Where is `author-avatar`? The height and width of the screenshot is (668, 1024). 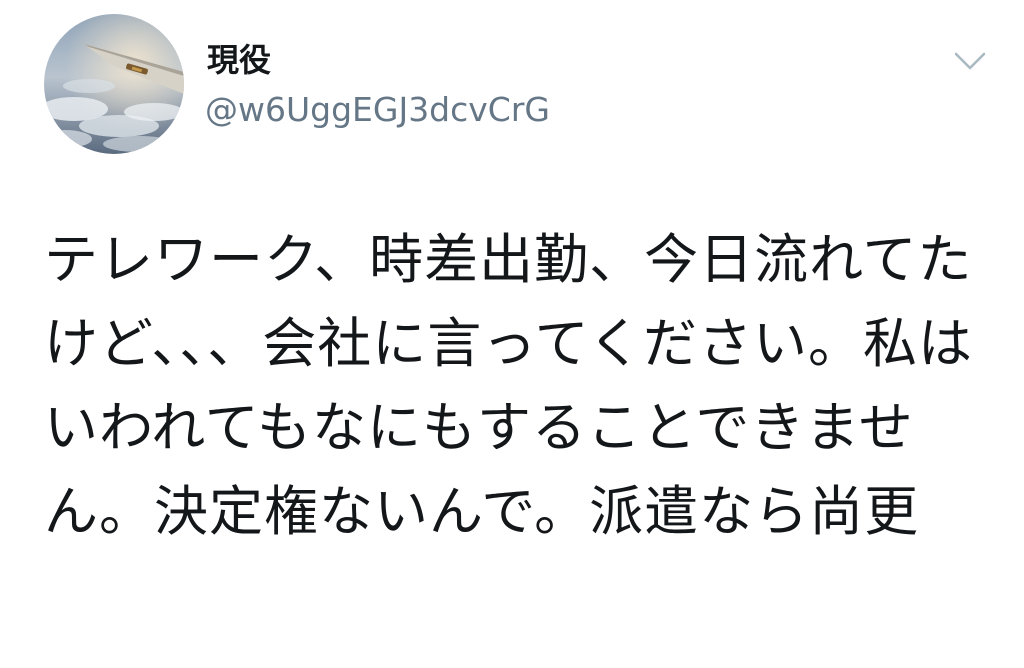
author-avatar is located at coordinates (114, 84).